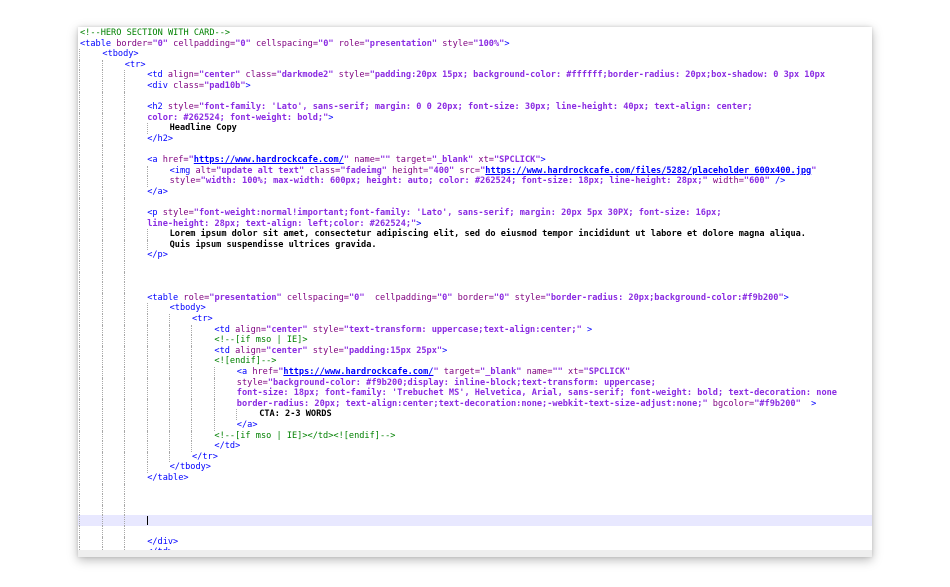 Image resolution: width=950 pixels, height=587 pixels. What do you see at coordinates (475, 139) in the screenshot?
I see `code-line: </h2>` at bounding box center [475, 139].